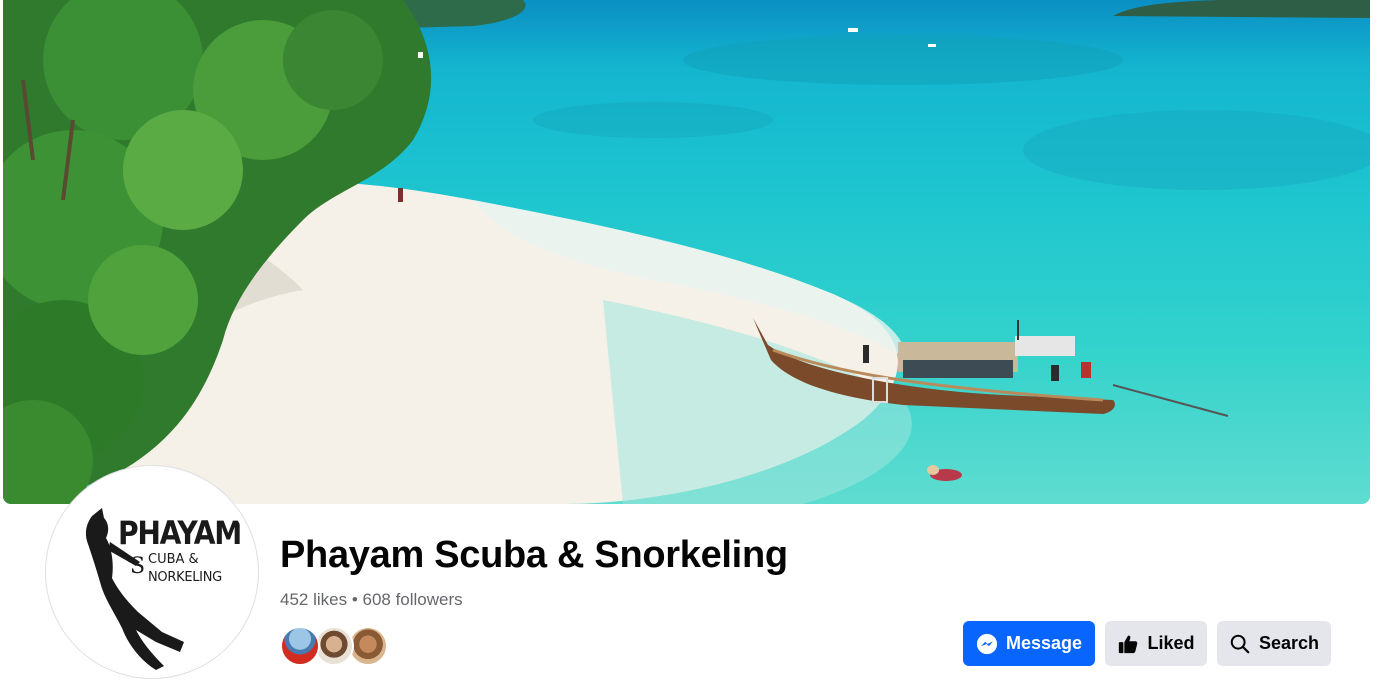 The height and width of the screenshot is (697, 1377). Describe the element at coordinates (1289, 643) in the screenshot. I see `search-button-label: Search` at that location.